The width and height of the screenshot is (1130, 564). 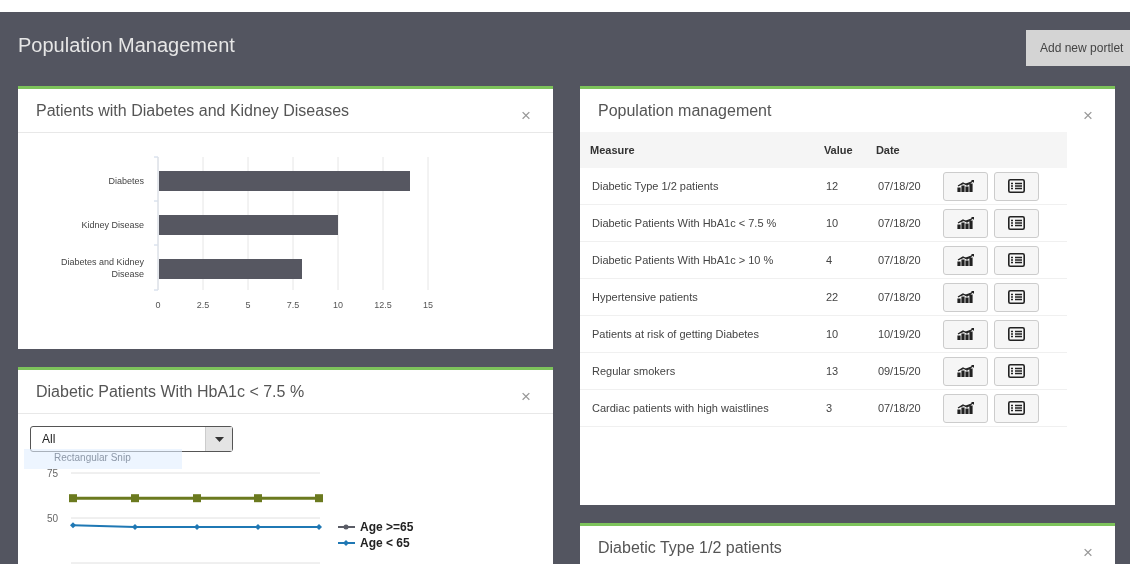 What do you see at coordinates (697, 186) in the screenshot?
I see `table-cell: Diabetic Type 1/2 patients` at bounding box center [697, 186].